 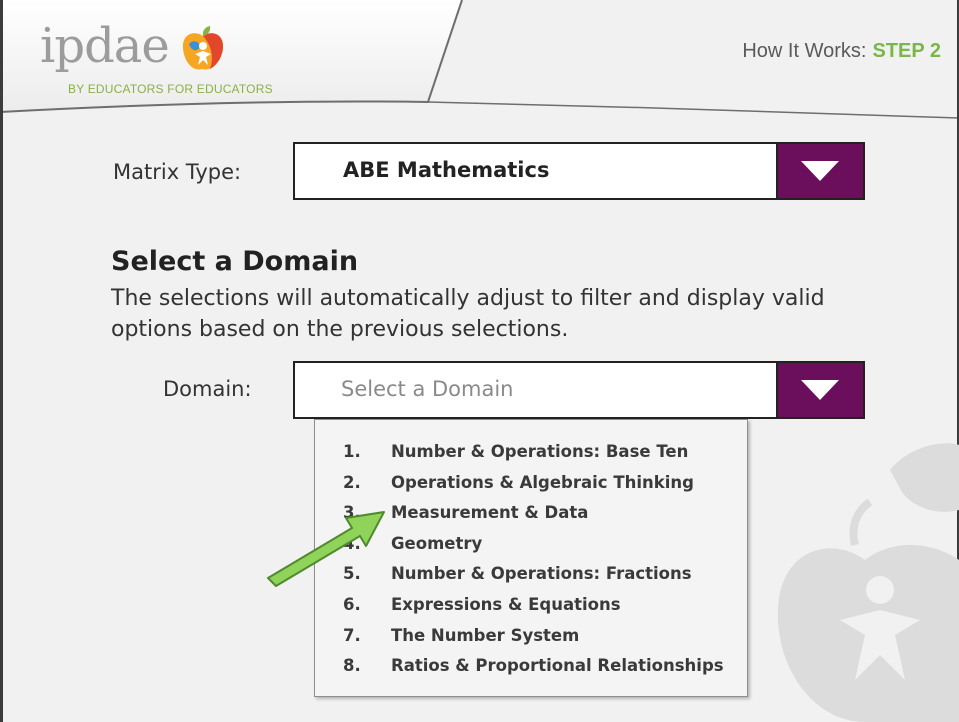 What do you see at coordinates (533, 548) in the screenshot?
I see `domain-option: 4. Geometry` at bounding box center [533, 548].